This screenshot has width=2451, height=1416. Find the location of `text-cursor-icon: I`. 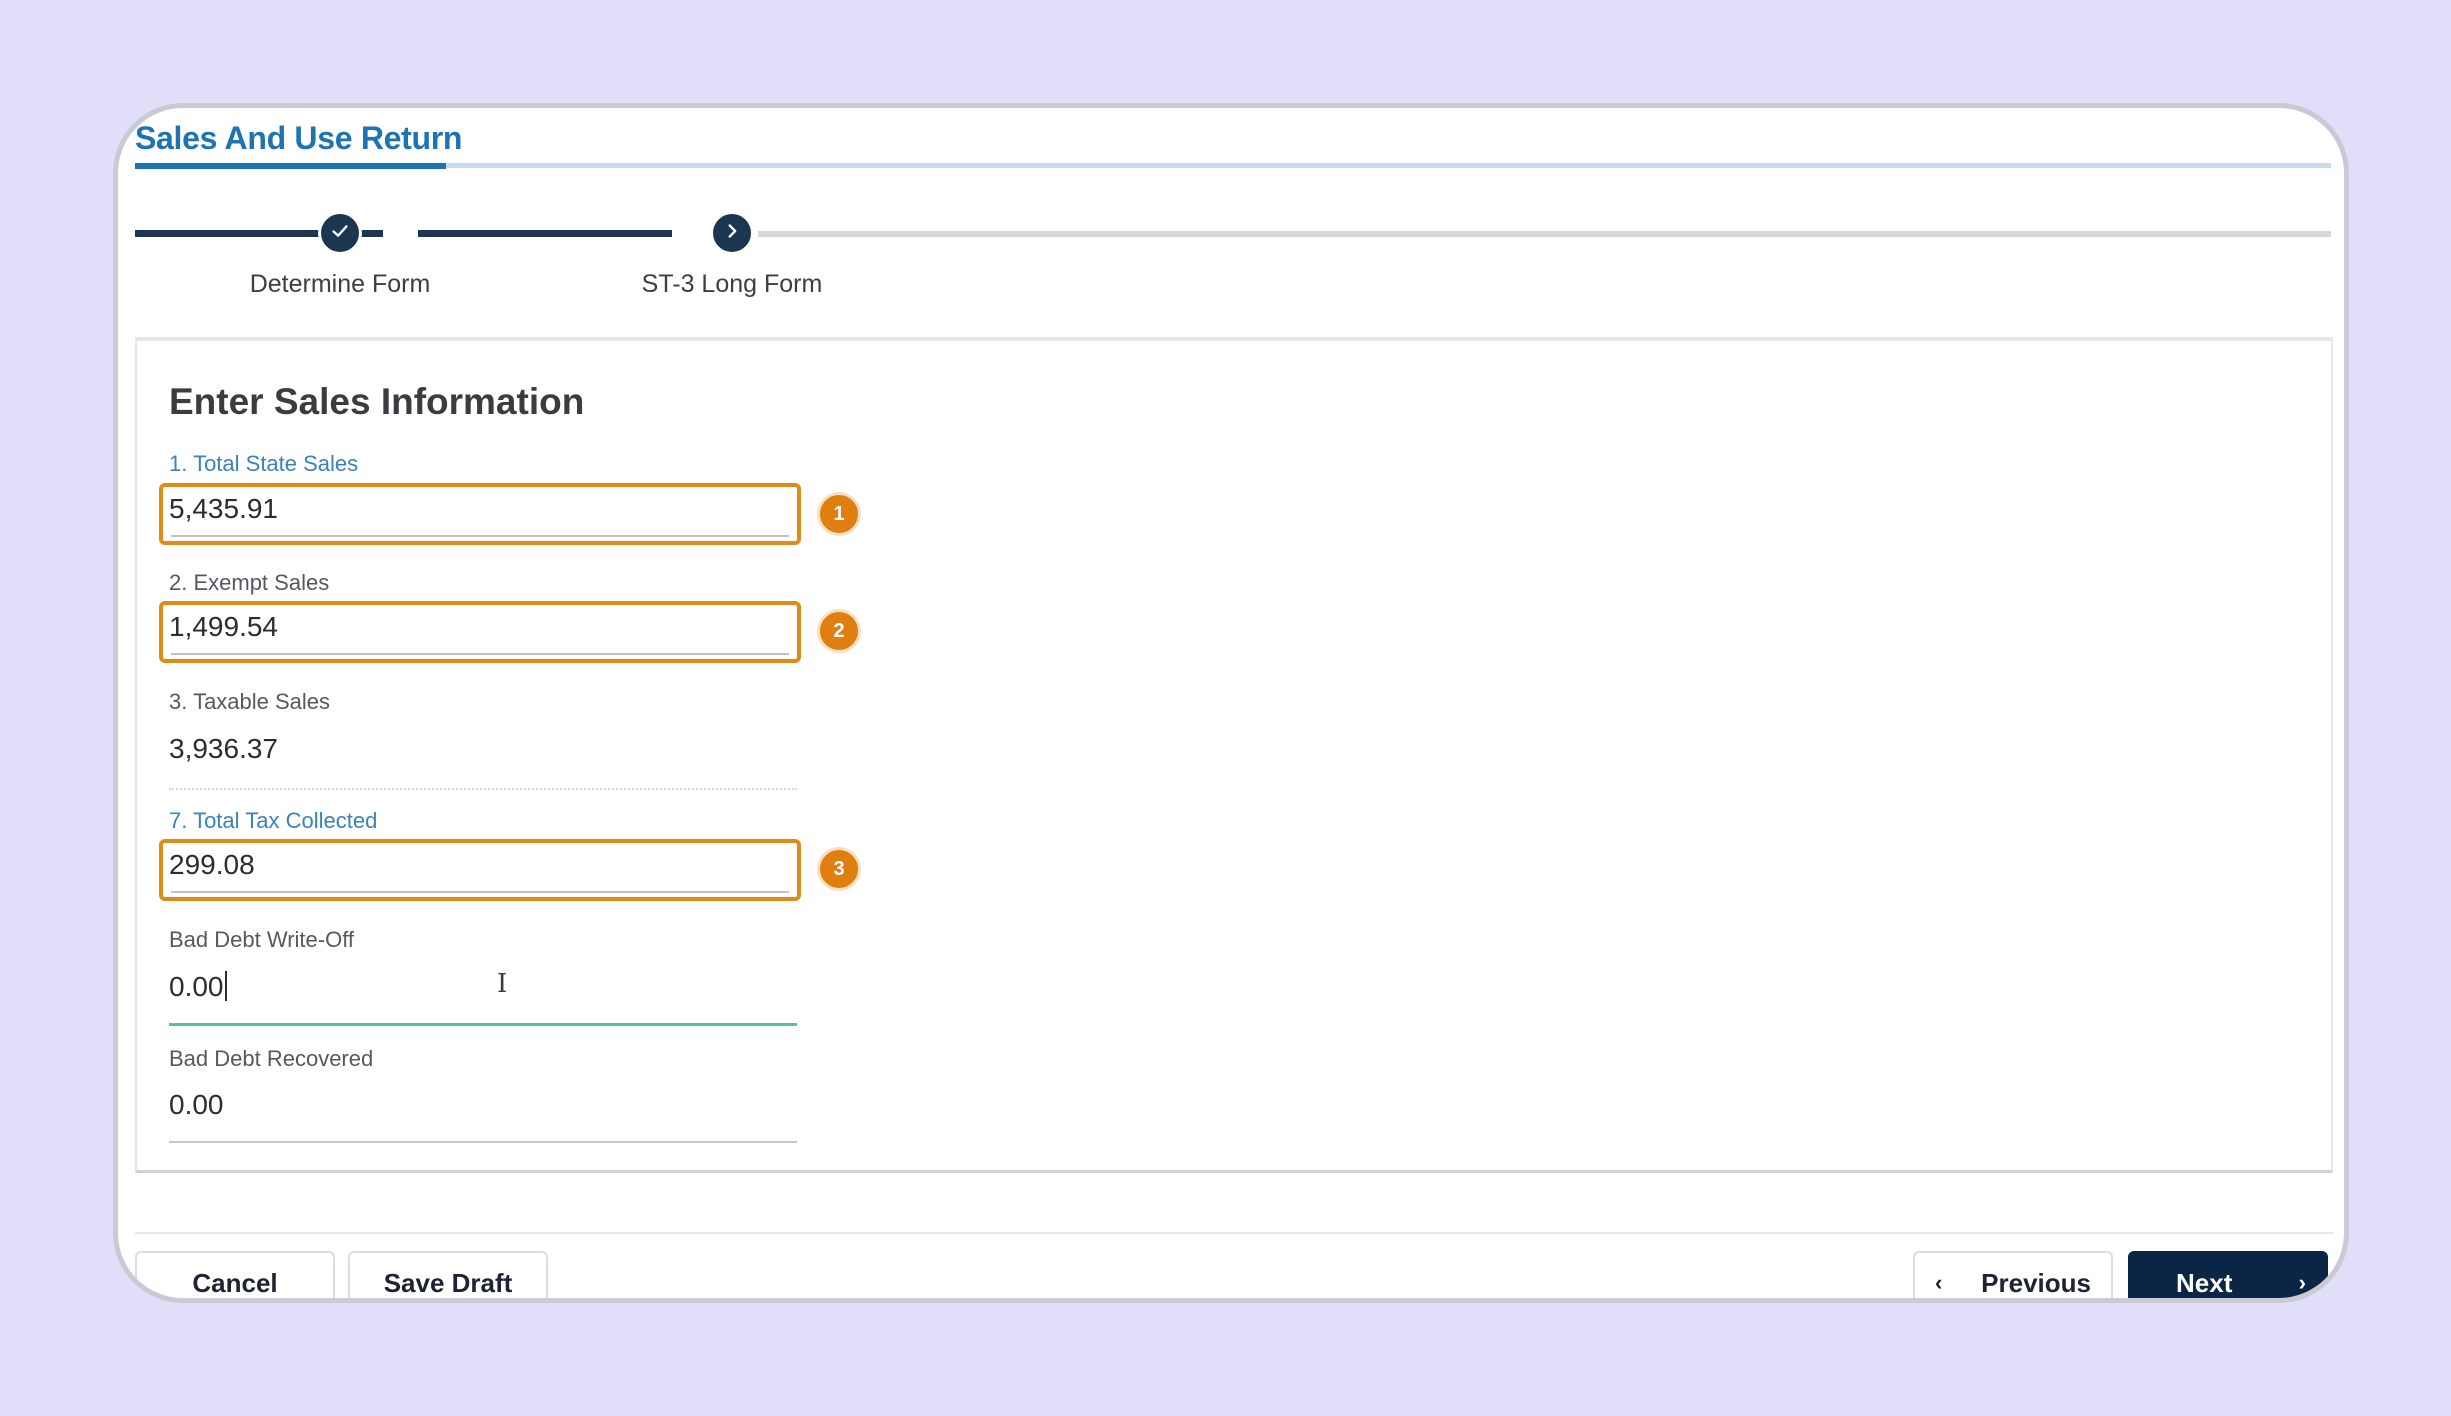

text-cursor-icon: I is located at coordinates (502, 984).